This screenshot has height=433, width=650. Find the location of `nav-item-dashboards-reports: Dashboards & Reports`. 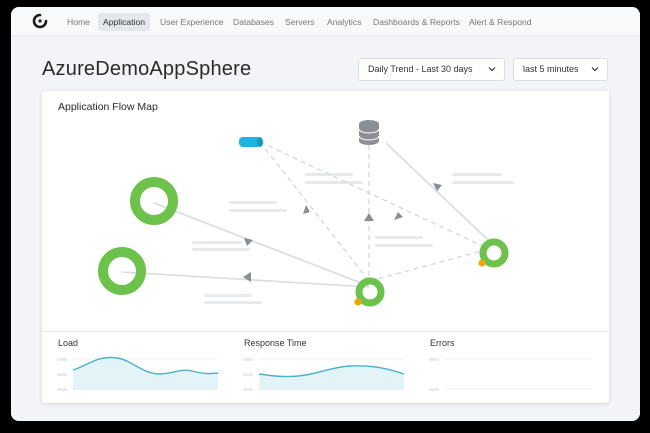

nav-item-dashboards-reports: Dashboards & Reports is located at coordinates (416, 22).